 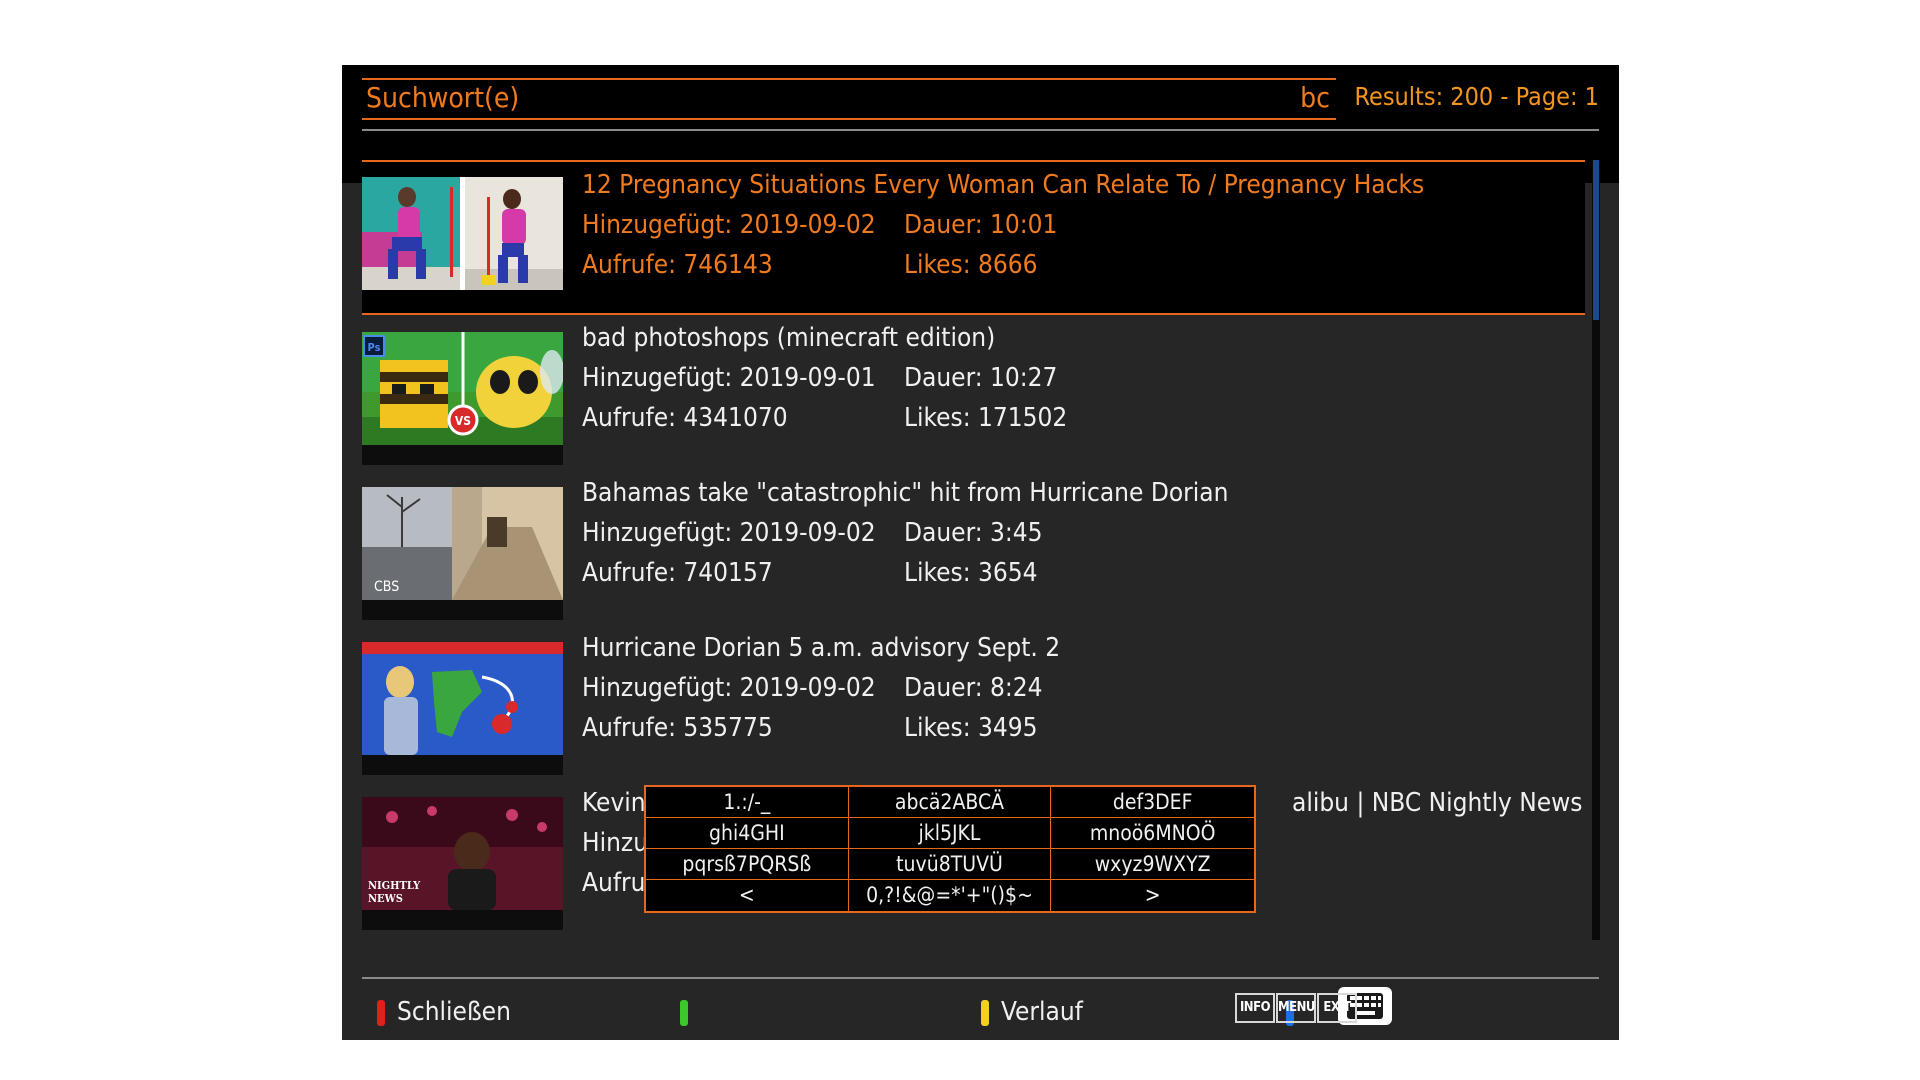 I want to click on info-button: INFO, so click(x=1255, y=1008).